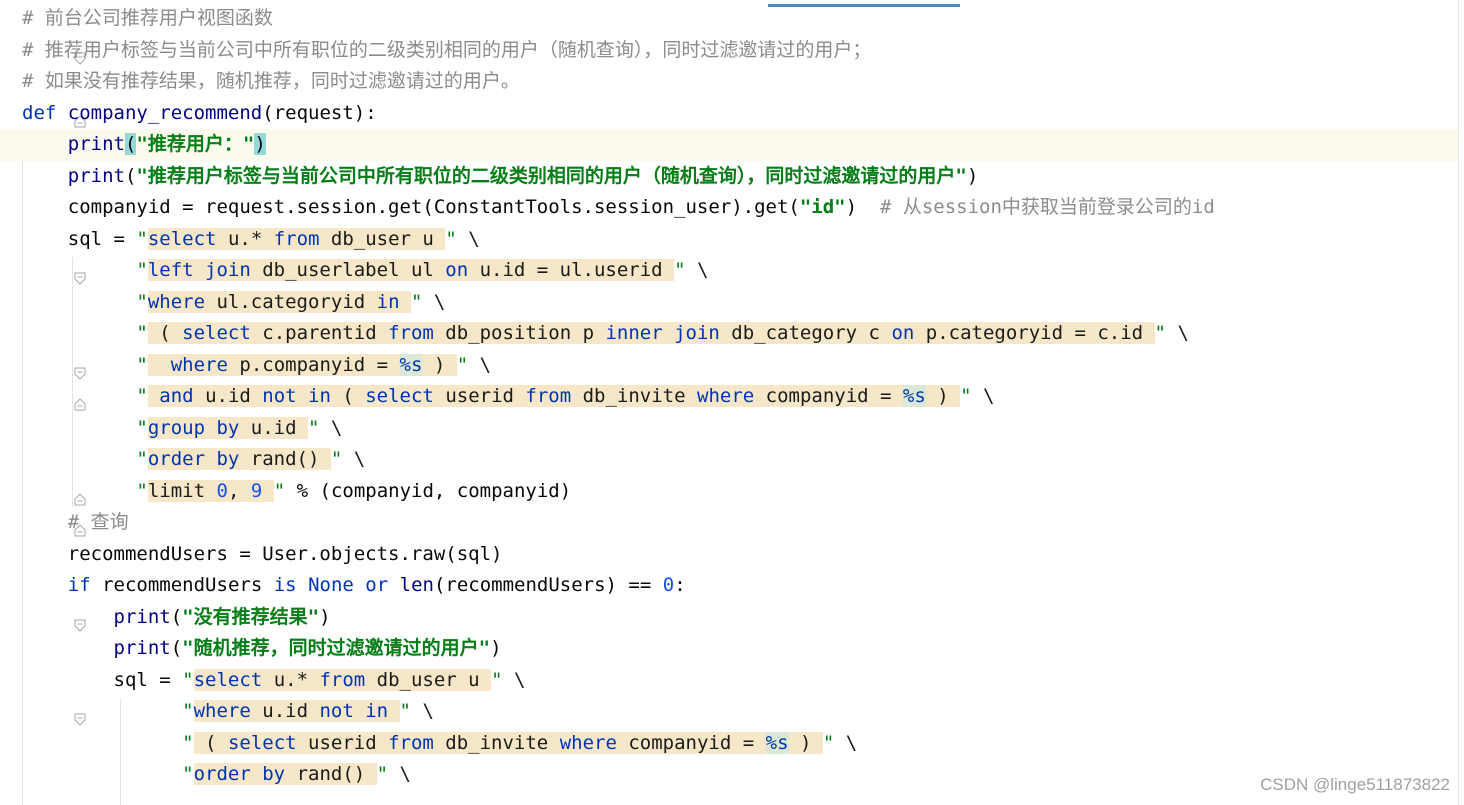 The width and height of the screenshot is (1464, 805). I want to click on comment: # 查询, so click(98, 522).